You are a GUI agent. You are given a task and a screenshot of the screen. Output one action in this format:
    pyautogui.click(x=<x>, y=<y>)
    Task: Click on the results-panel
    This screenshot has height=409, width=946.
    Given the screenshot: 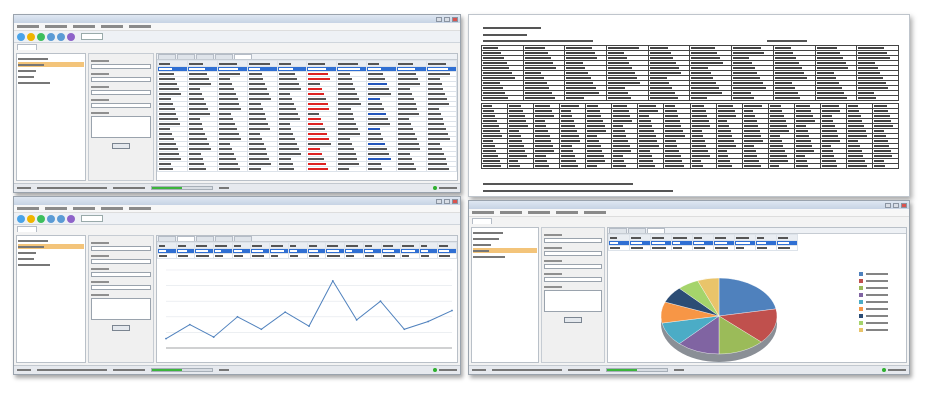 What is the action you would take?
    pyautogui.click(x=307, y=117)
    